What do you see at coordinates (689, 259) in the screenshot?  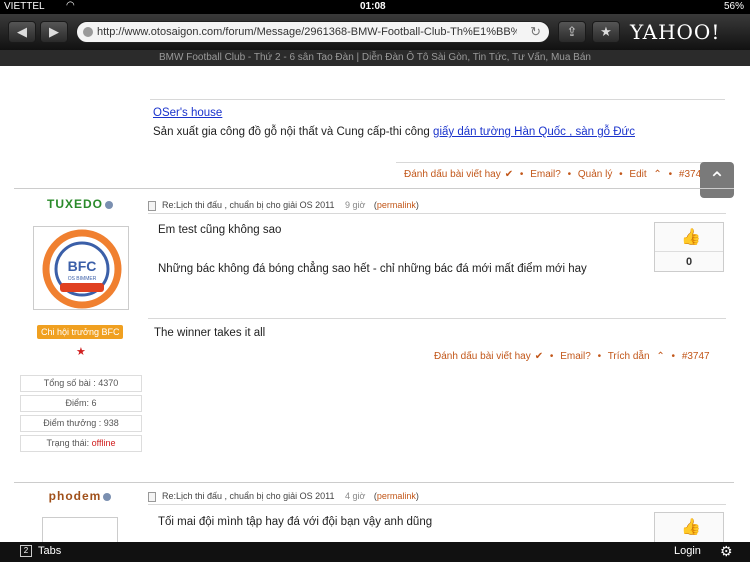 I see `like-count: 0` at bounding box center [689, 259].